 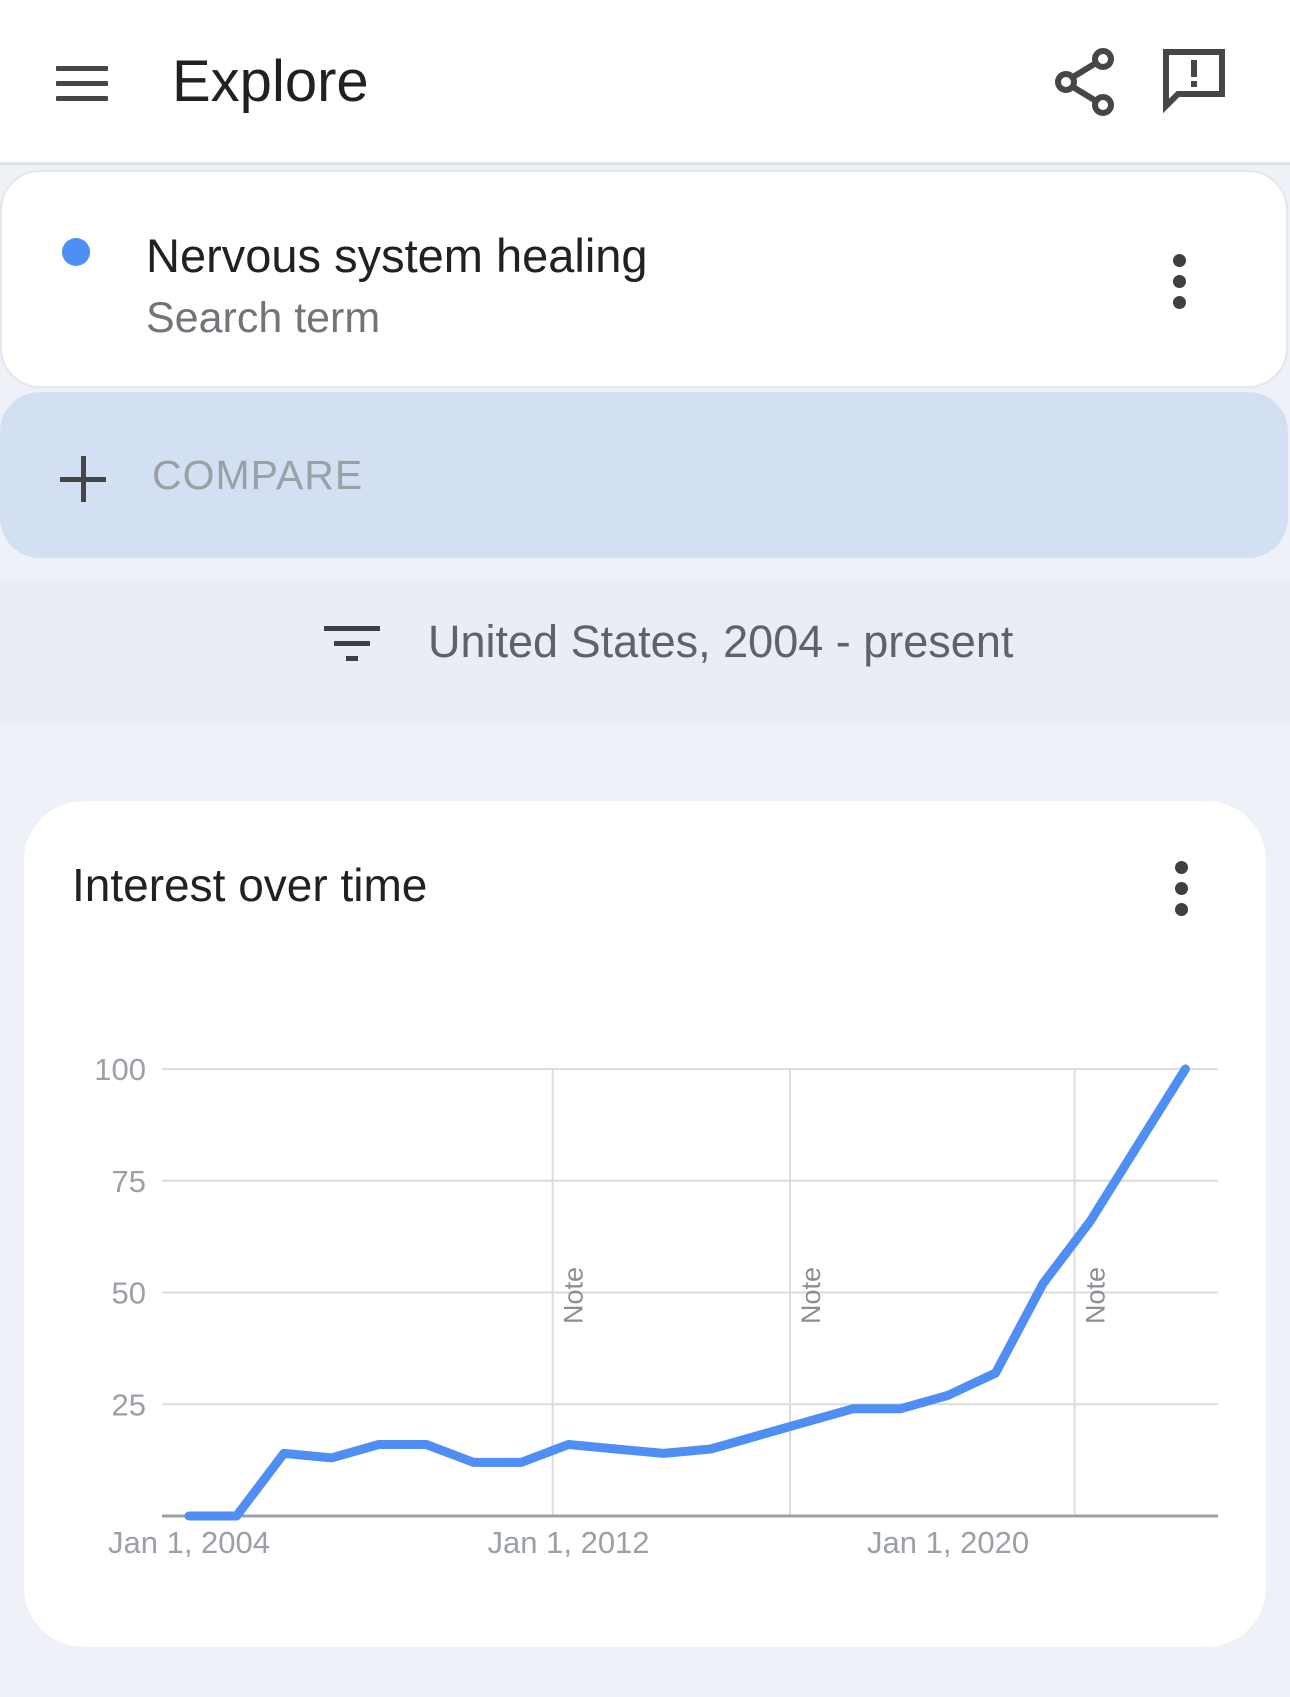 What do you see at coordinates (129, 1181) in the screenshot?
I see `y-tick-label: 75` at bounding box center [129, 1181].